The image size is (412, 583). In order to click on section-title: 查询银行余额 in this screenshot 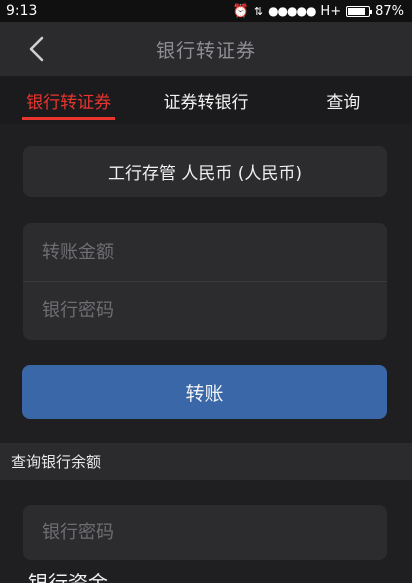, I will do `click(56, 462)`.